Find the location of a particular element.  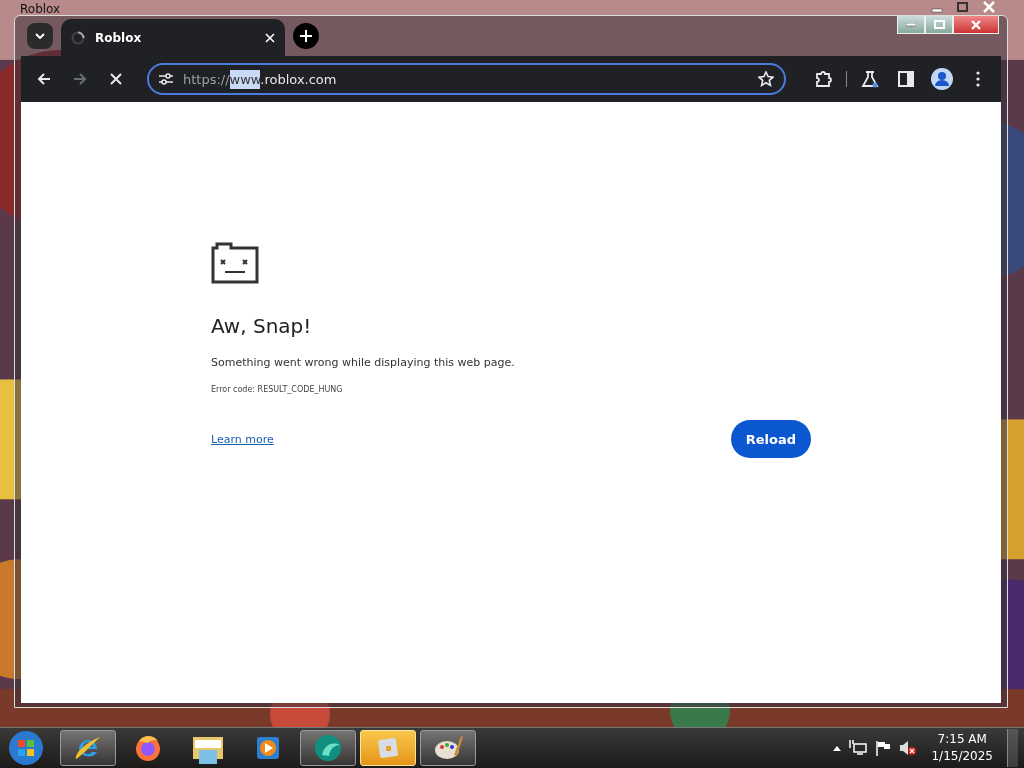

app-icon is located at coordinates (328, 748).